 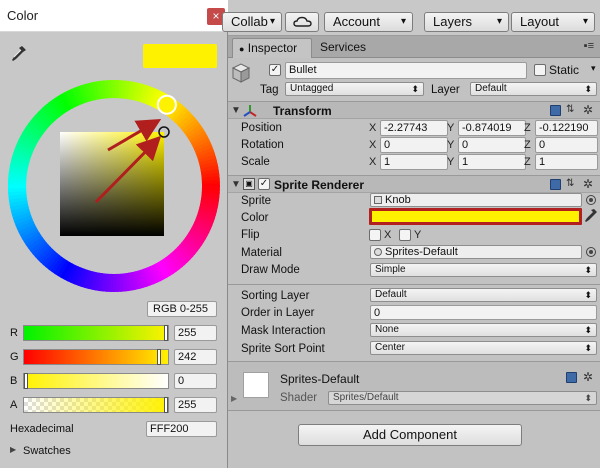 I want to click on active-checkbox: ✓, so click(x=275, y=70).